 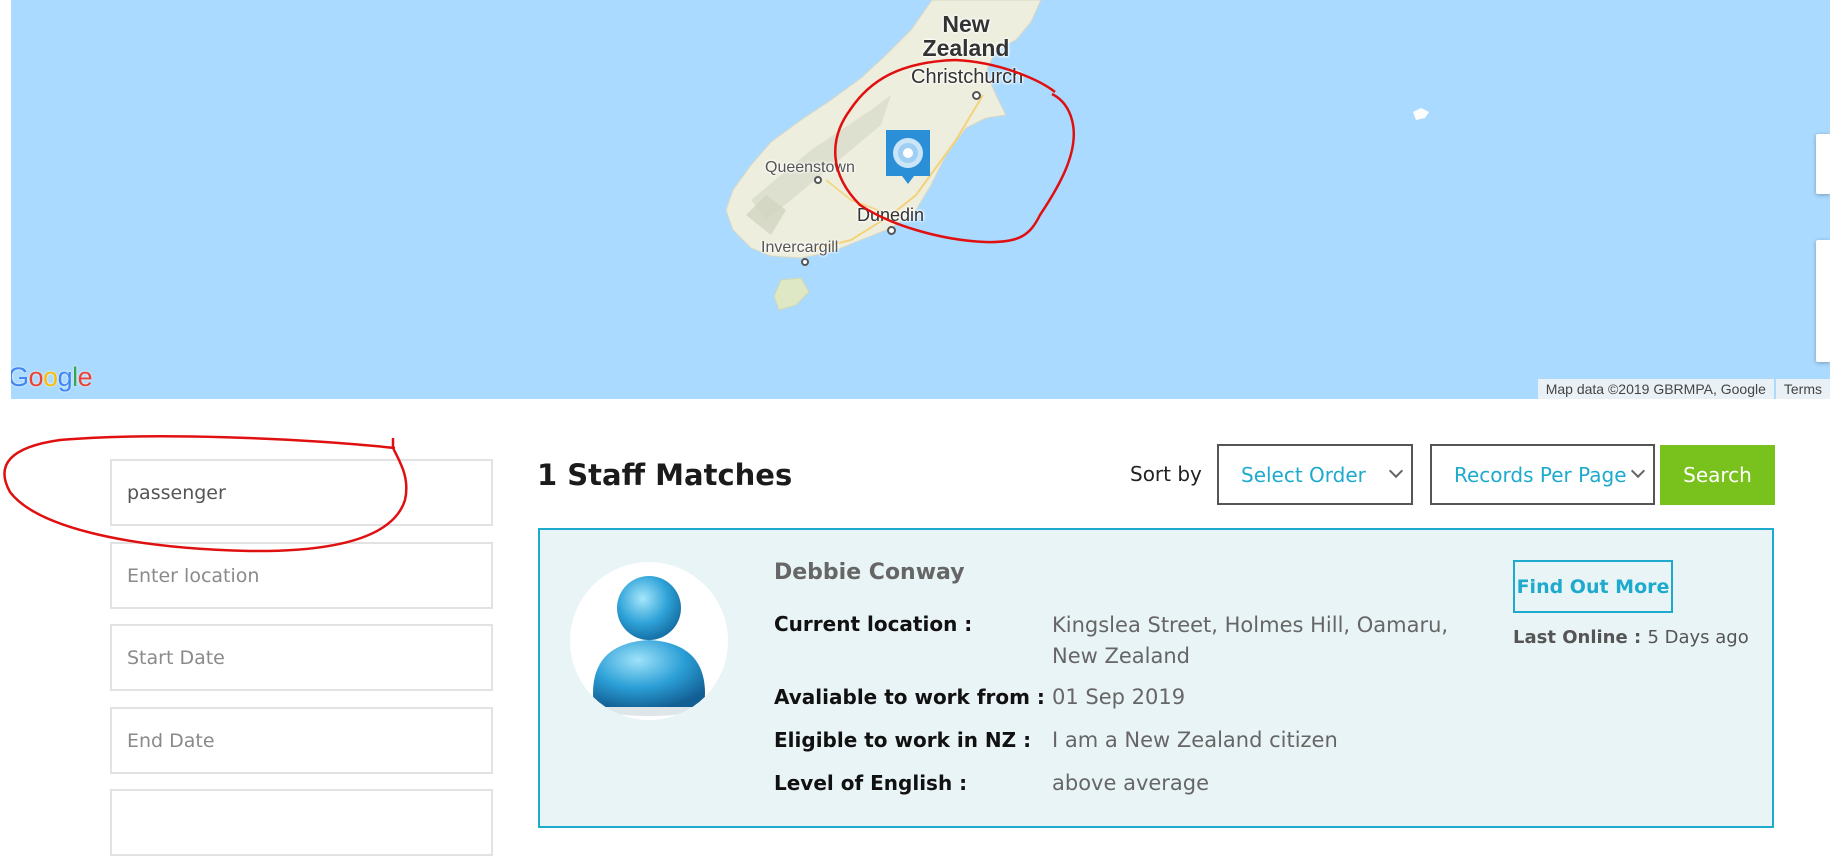 What do you see at coordinates (805, 262) in the screenshot?
I see `city-dot-invercargill` at bounding box center [805, 262].